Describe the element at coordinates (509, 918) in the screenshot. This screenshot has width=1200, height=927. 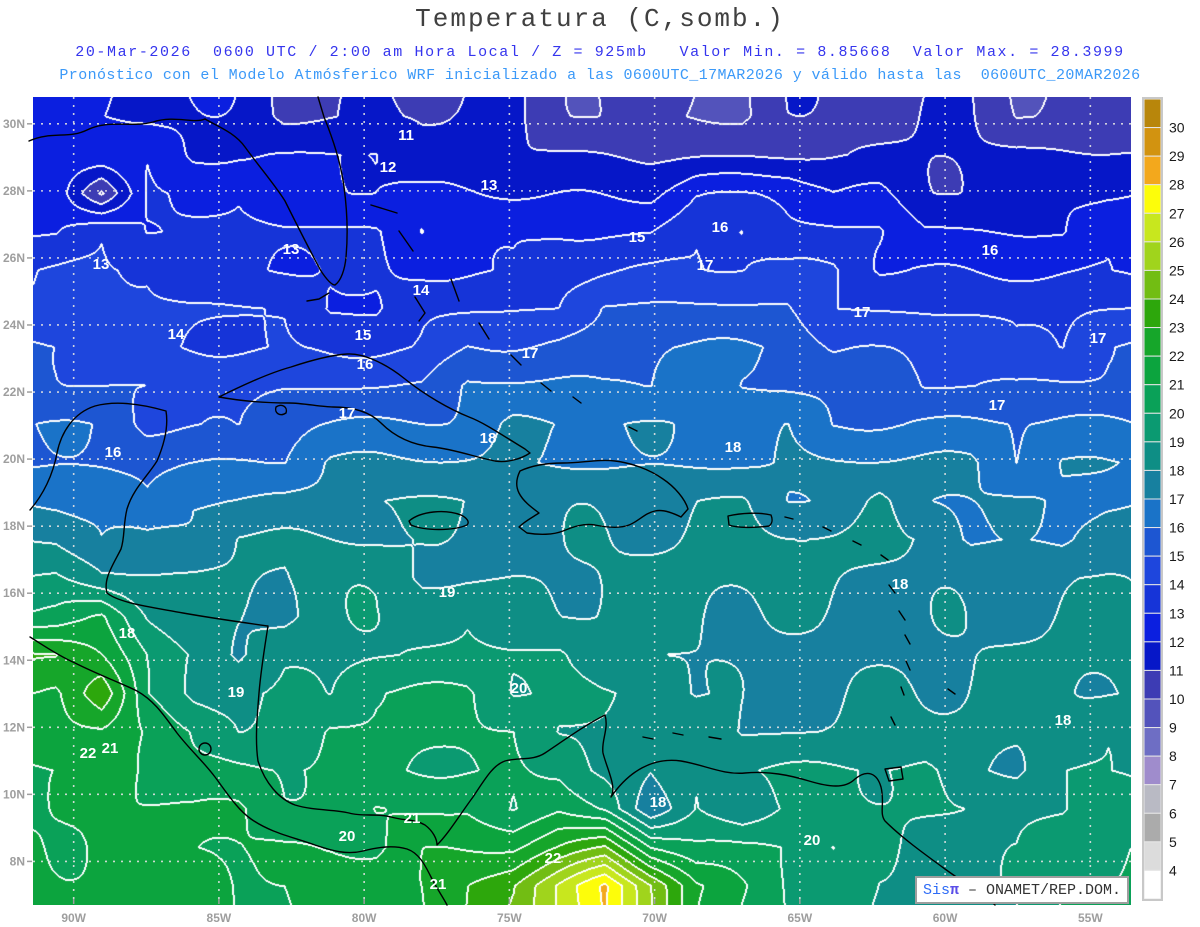
I see `lon-axis-label: 75W` at that location.